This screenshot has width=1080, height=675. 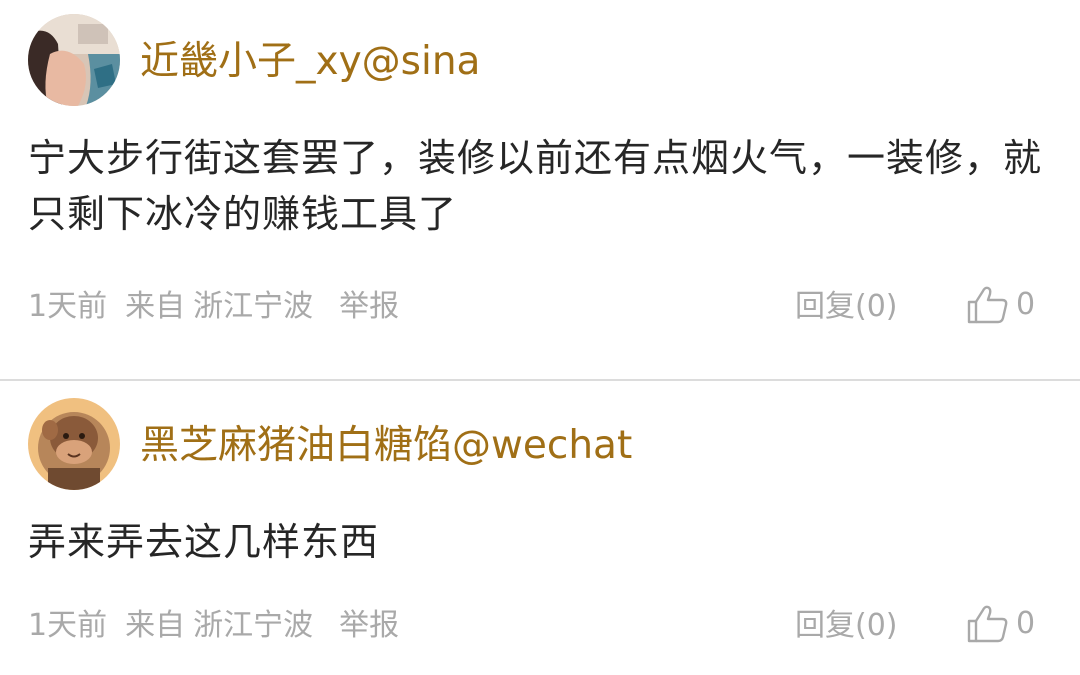 I want to click on avatar-photo-woman-icon, so click(x=74, y=60).